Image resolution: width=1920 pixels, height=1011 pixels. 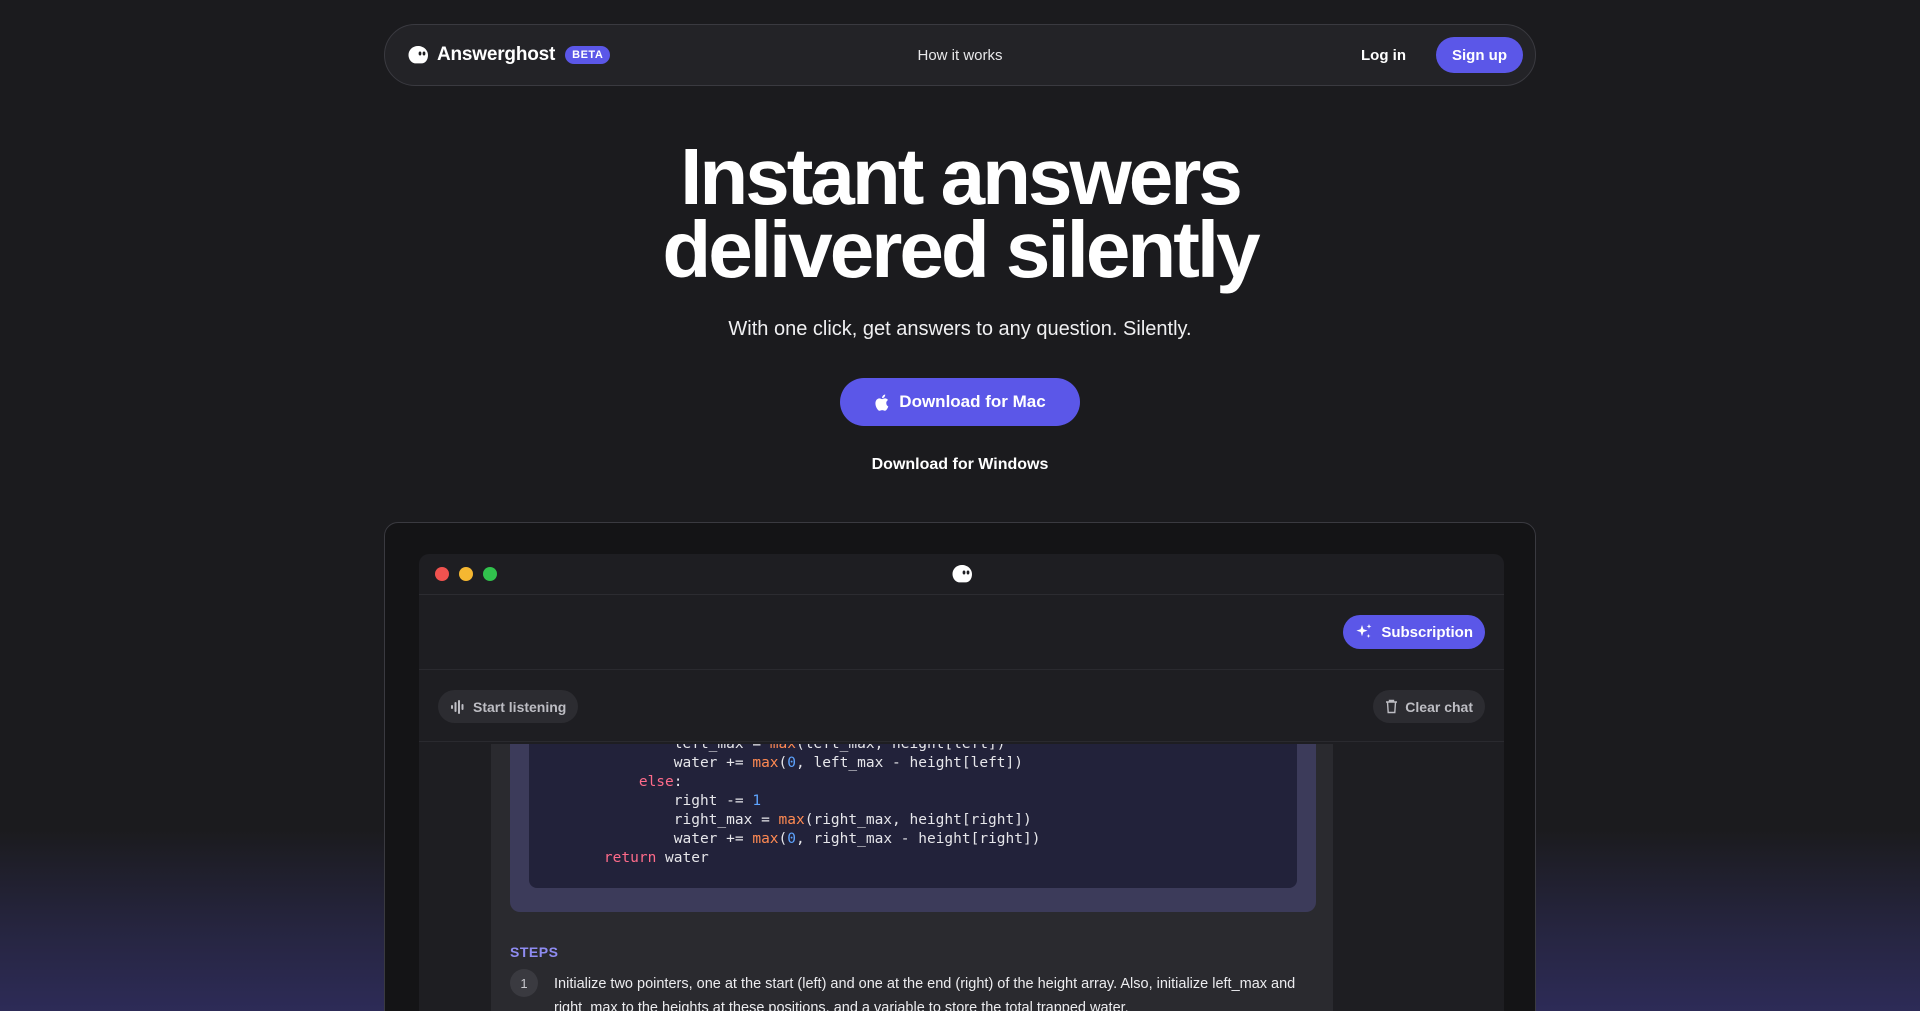 I want to click on code-token: right -=, so click(x=713, y=801).